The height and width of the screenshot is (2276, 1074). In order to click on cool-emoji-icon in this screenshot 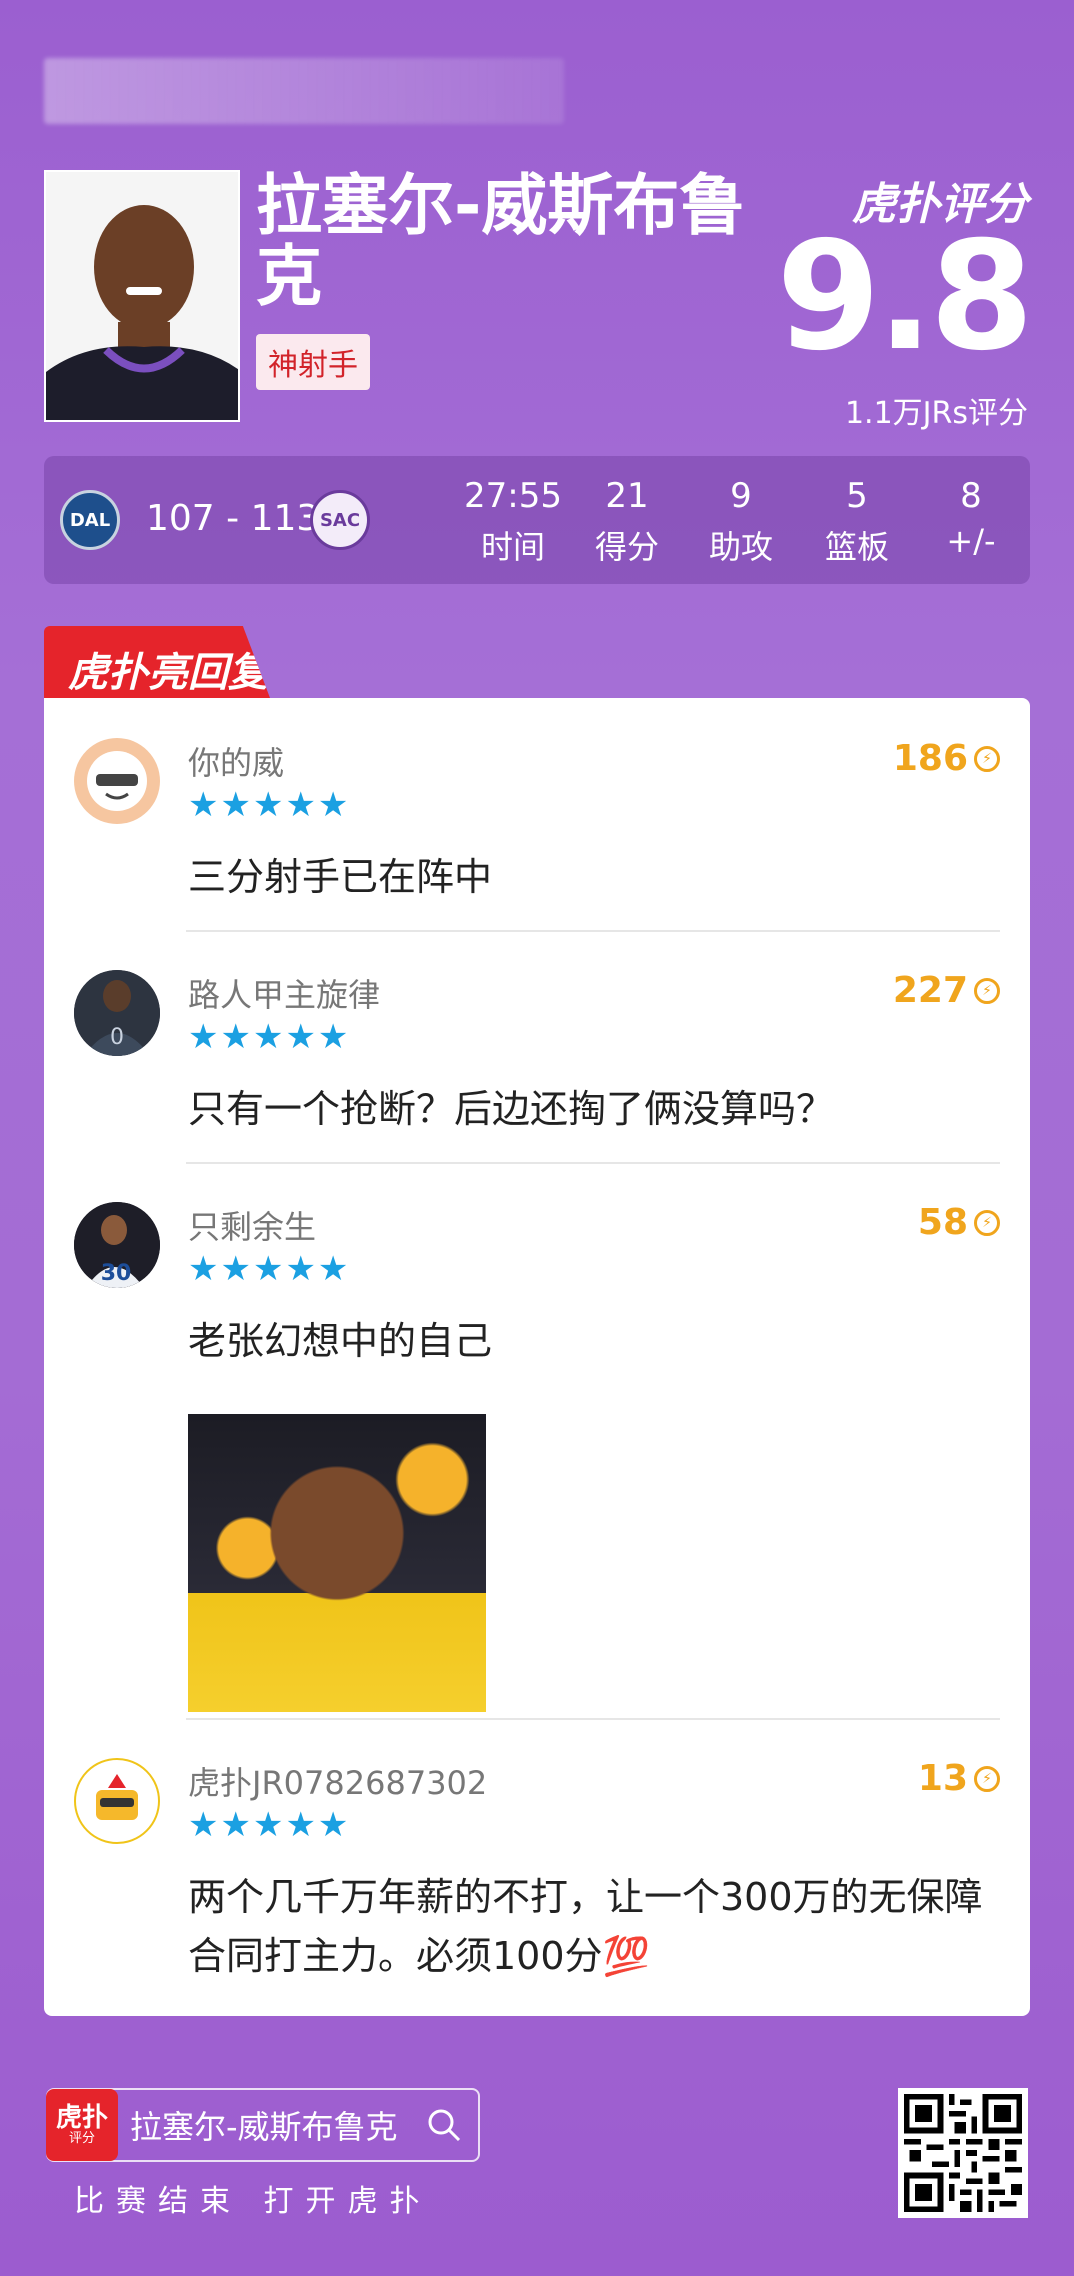, I will do `click(117, 781)`.